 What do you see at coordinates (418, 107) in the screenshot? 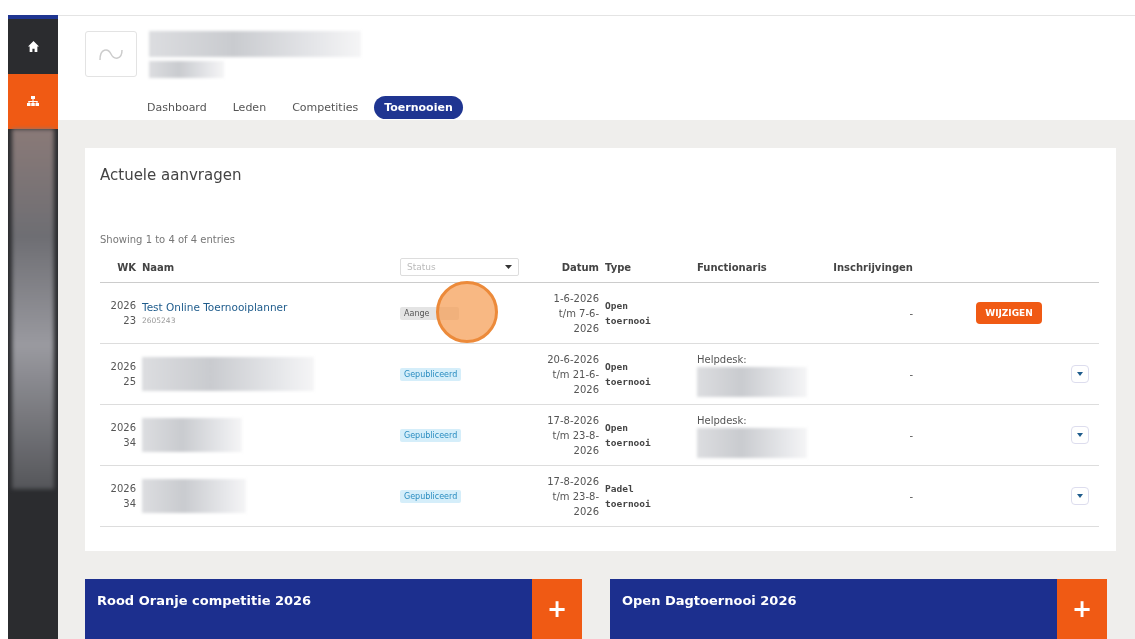
I see `nav-tab: Toernooien` at bounding box center [418, 107].